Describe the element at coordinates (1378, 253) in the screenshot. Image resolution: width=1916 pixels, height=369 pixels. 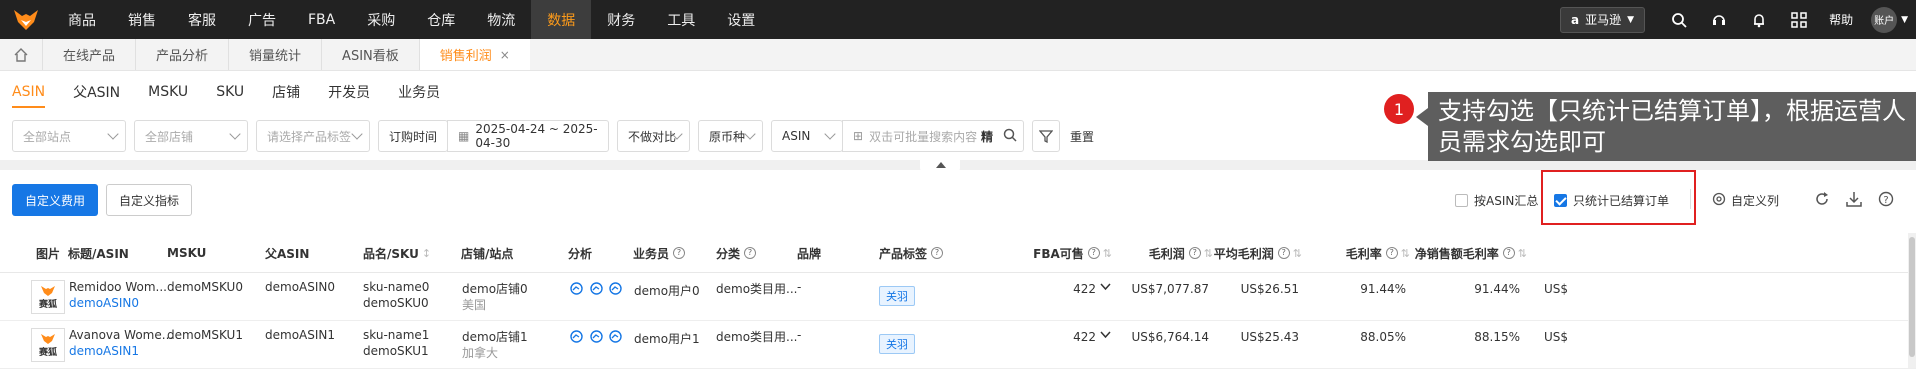
I see `column-header: 毛利率? ⇅` at that location.